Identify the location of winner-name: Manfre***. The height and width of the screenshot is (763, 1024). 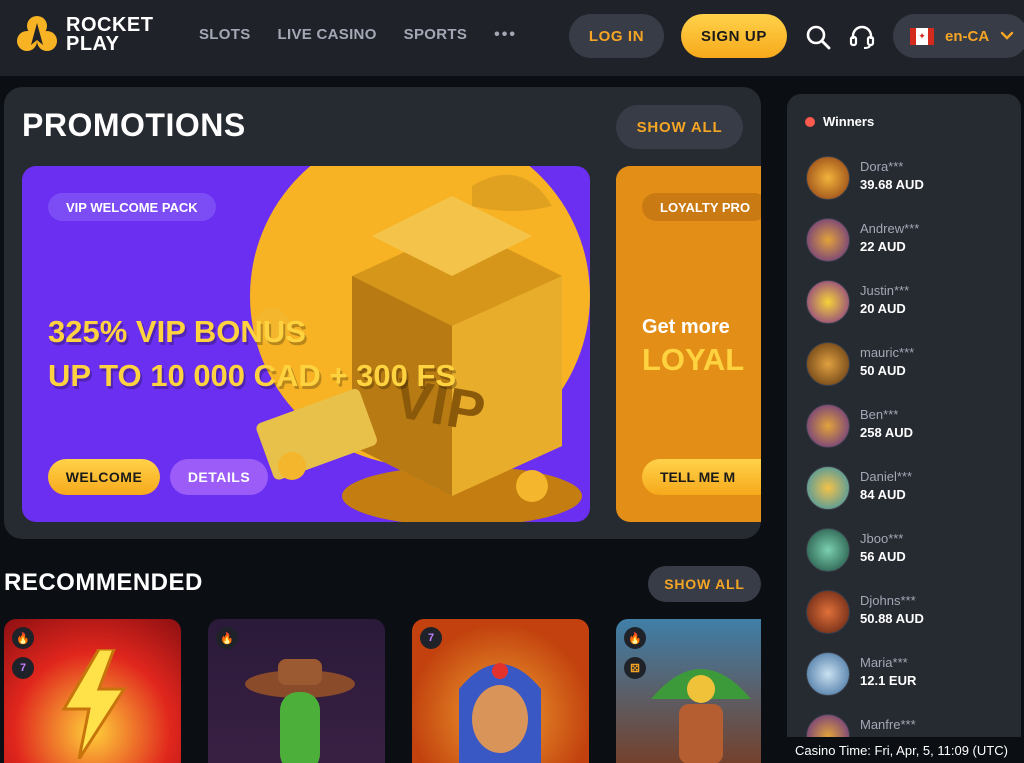
(888, 724).